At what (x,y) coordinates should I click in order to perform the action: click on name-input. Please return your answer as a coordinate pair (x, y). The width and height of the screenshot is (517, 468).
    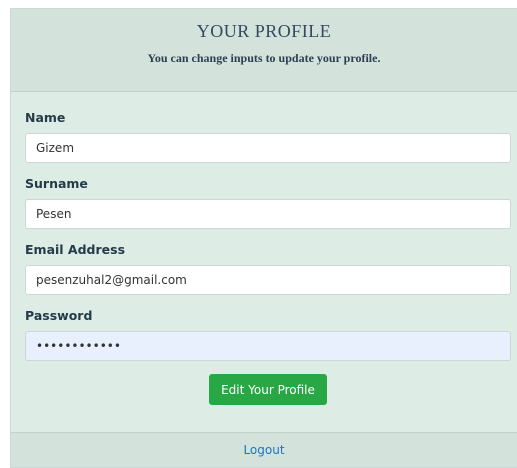
    Looking at the image, I should click on (268, 148).